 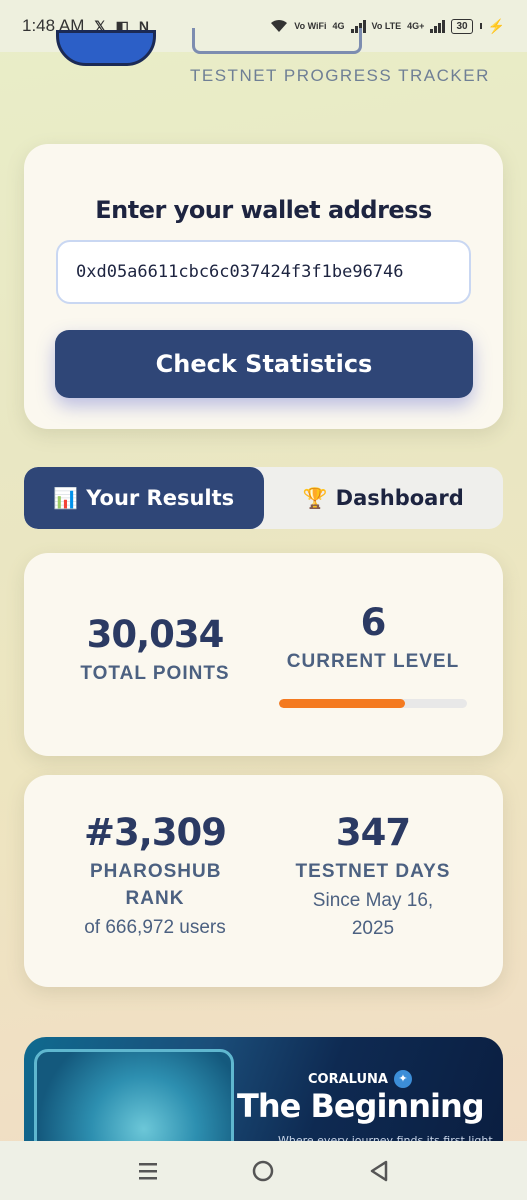 I want to click on home-button, so click(x=263, y=1171).